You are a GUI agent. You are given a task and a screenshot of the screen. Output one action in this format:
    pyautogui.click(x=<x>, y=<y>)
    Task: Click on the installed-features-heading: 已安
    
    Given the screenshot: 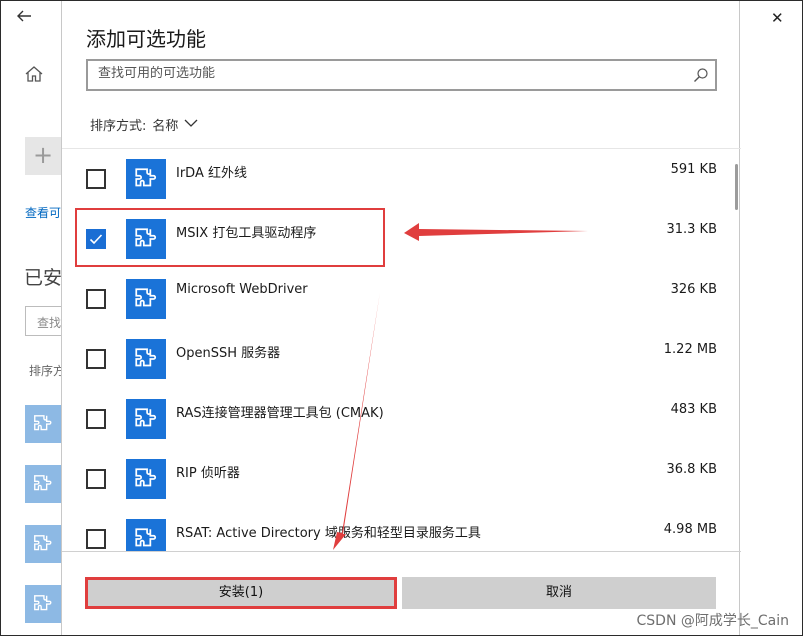 What is the action you would take?
    pyautogui.click(x=43, y=278)
    